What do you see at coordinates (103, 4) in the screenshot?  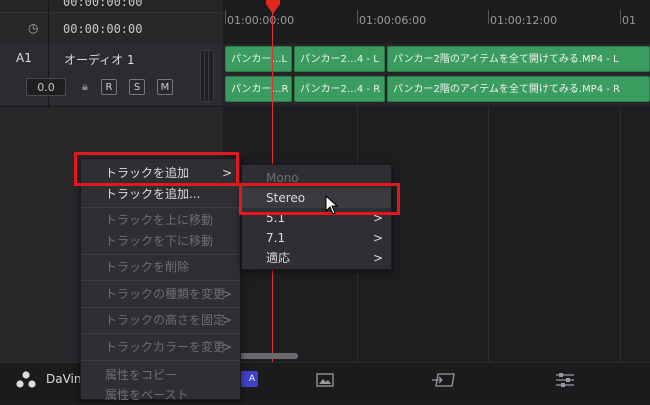 I see `timecode-top: 00:00:00:00` at bounding box center [103, 4].